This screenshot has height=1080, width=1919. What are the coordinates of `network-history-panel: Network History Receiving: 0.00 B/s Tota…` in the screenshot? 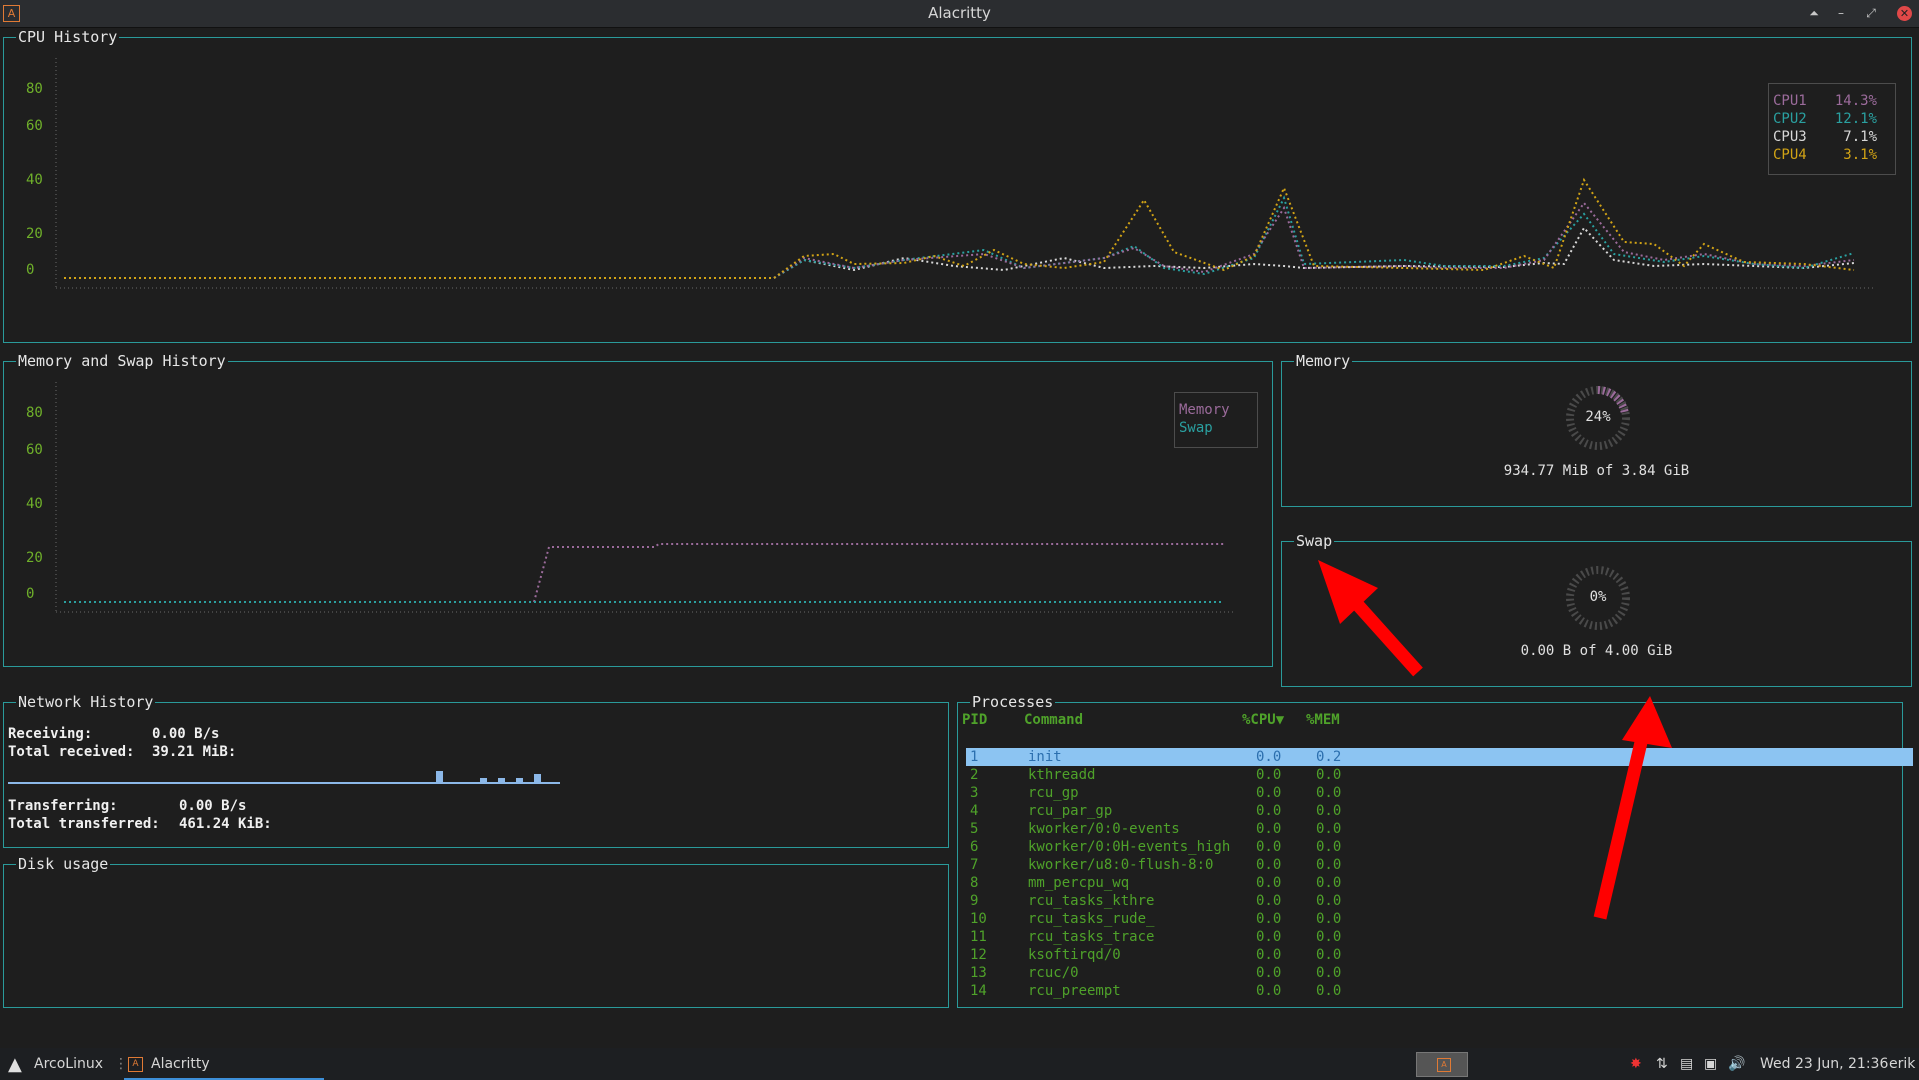 It's located at (476, 770).